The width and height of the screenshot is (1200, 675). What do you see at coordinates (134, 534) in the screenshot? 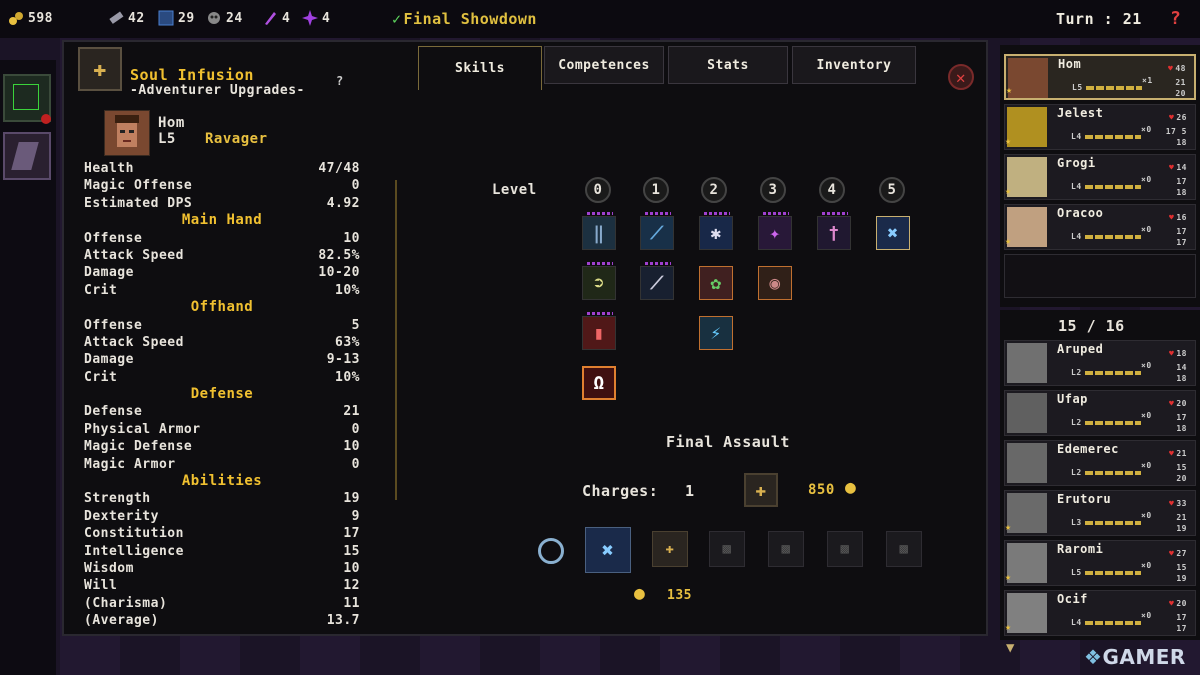
I see `stat-label: Constitution` at bounding box center [134, 534].